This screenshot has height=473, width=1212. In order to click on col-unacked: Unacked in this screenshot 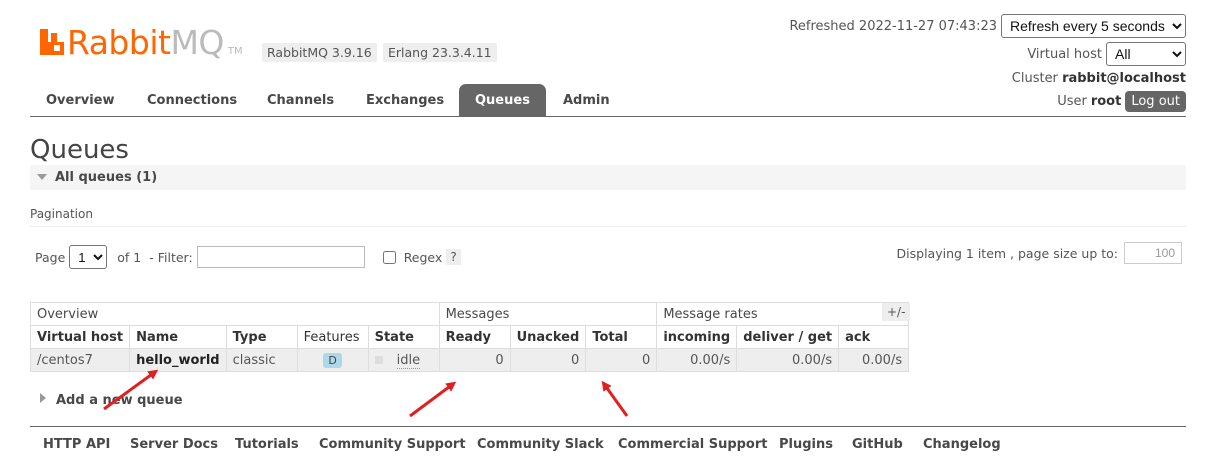, I will do `click(548, 337)`.